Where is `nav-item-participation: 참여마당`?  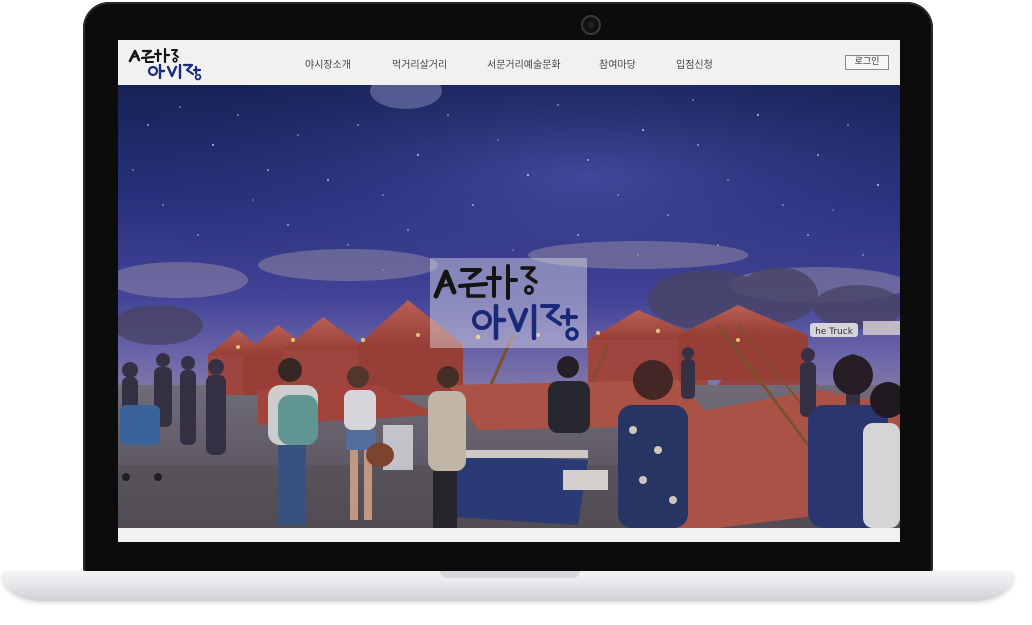
nav-item-participation: 참여마당 is located at coordinates (617, 63).